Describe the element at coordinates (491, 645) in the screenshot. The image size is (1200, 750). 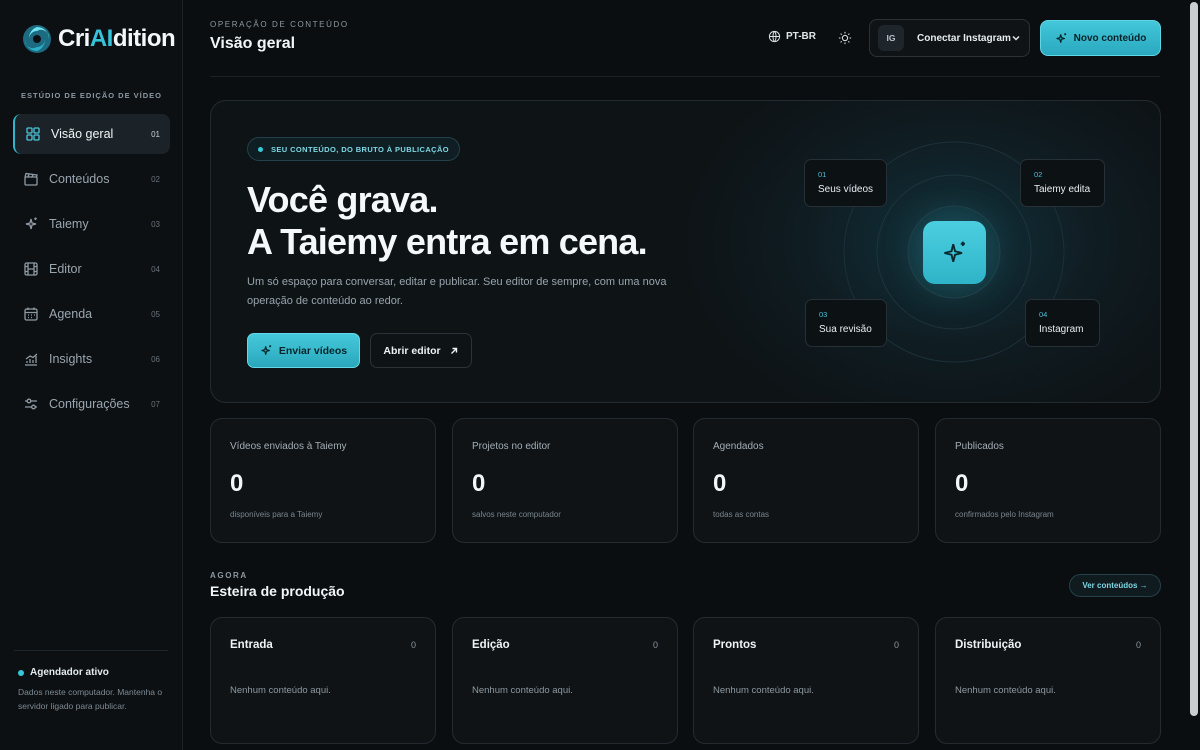
I see `lane-title: Edição` at that location.